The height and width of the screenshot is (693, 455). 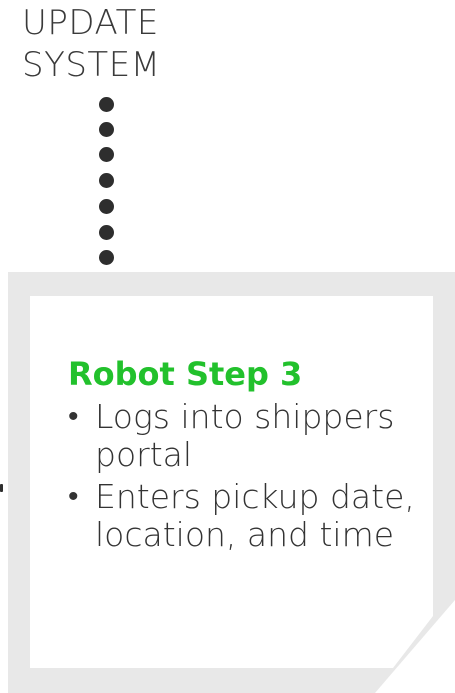 I want to click on bullet-item: • Enters pickup date, location, and time, so click(x=248, y=516).